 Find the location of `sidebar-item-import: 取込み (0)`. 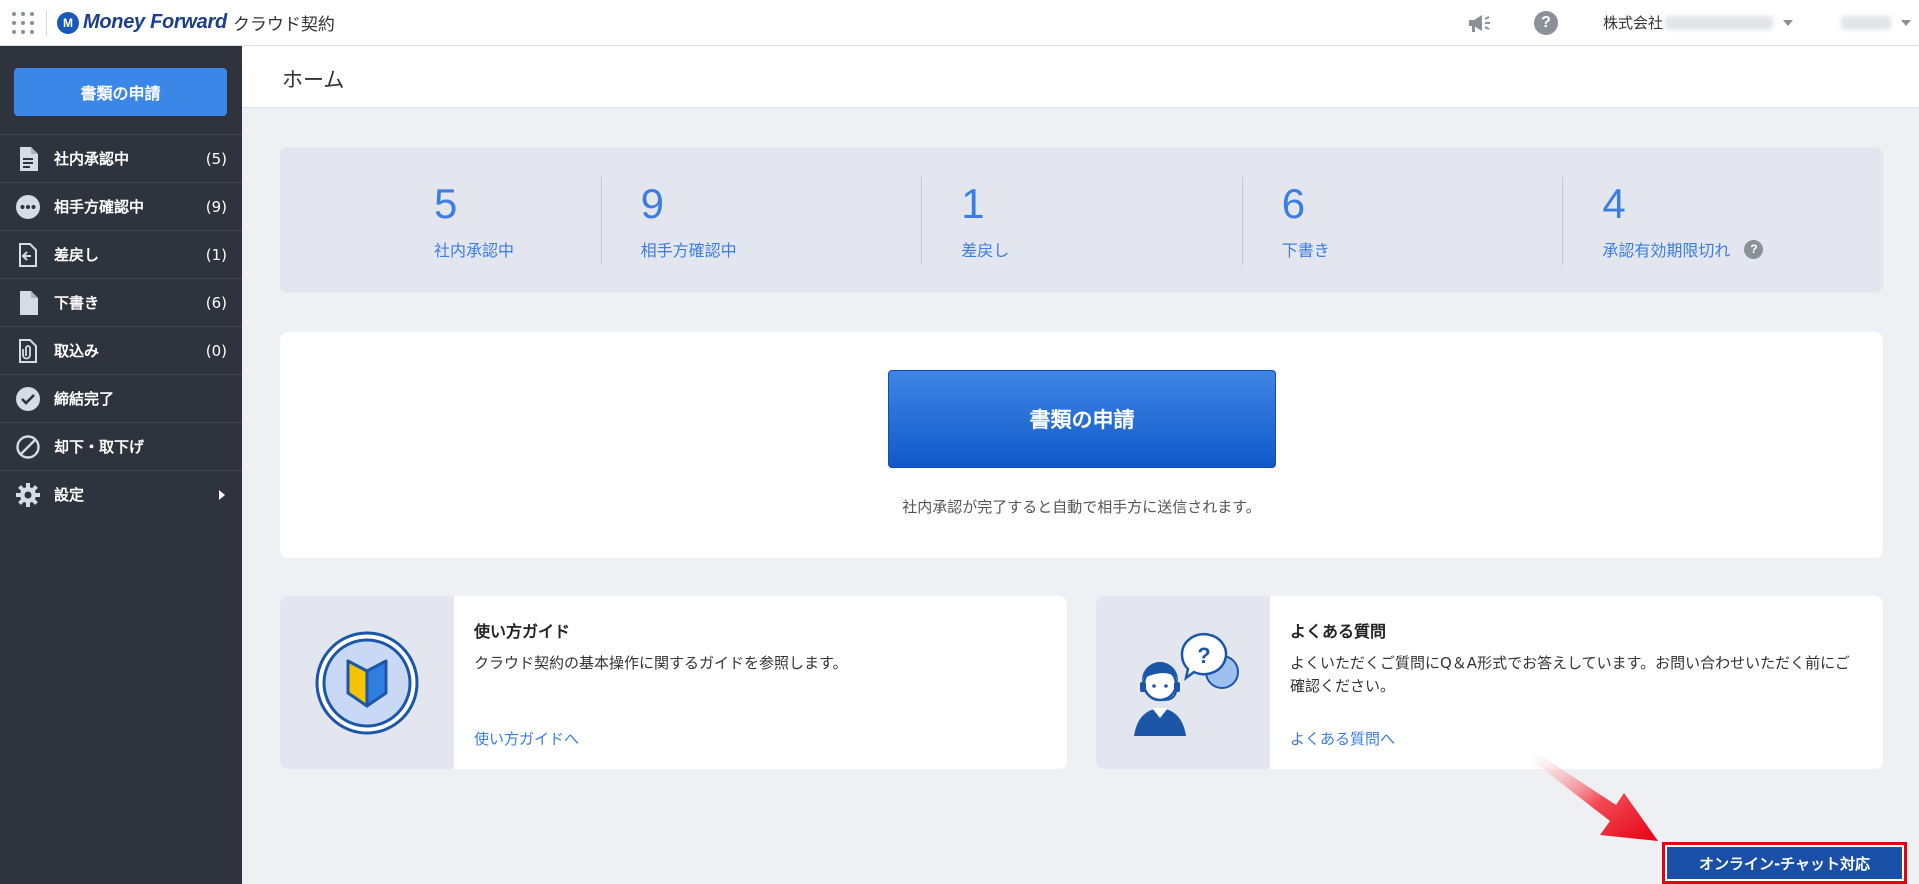

sidebar-item-import: 取込み (0) is located at coordinates (121, 350).